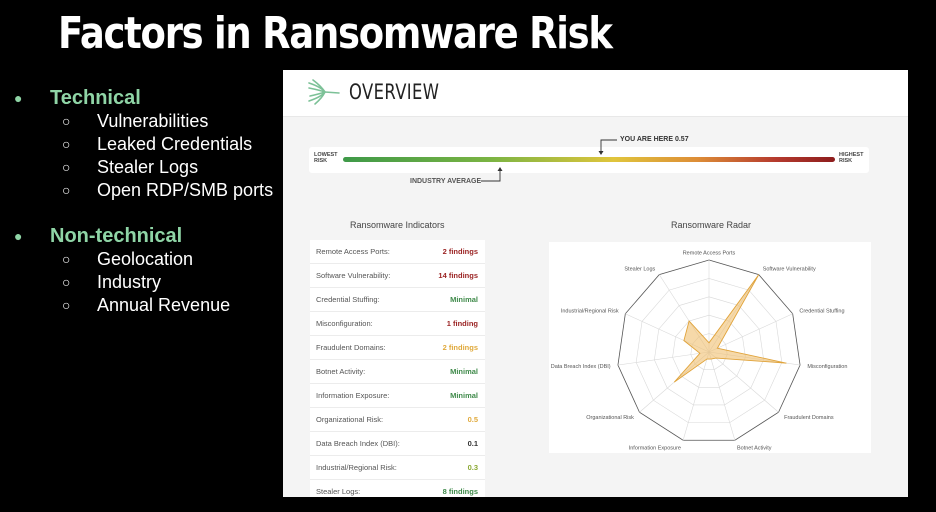  Describe the element at coordinates (341, 371) in the screenshot. I see `indicator-label: Botnet Activity:` at that location.